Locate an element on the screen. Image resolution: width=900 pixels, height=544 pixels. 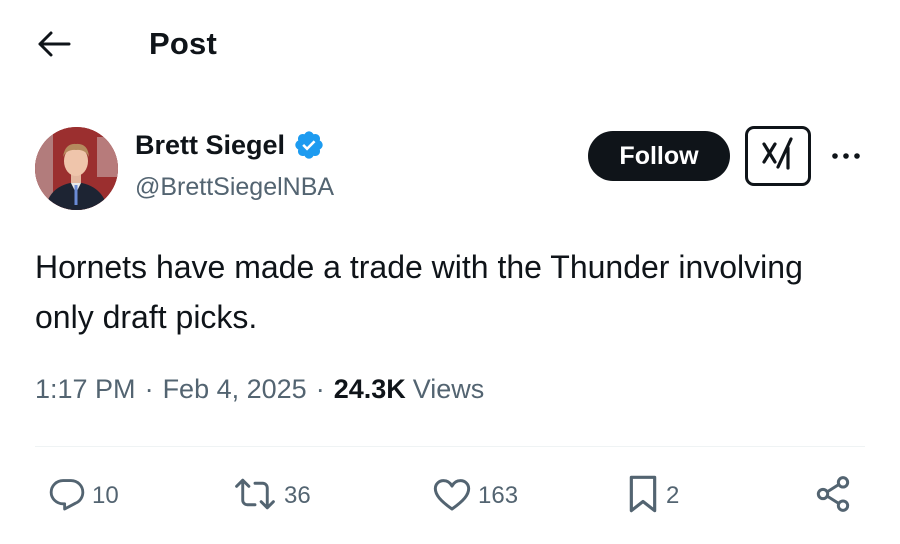
bookmark-button: 2 is located at coordinates (652, 496).